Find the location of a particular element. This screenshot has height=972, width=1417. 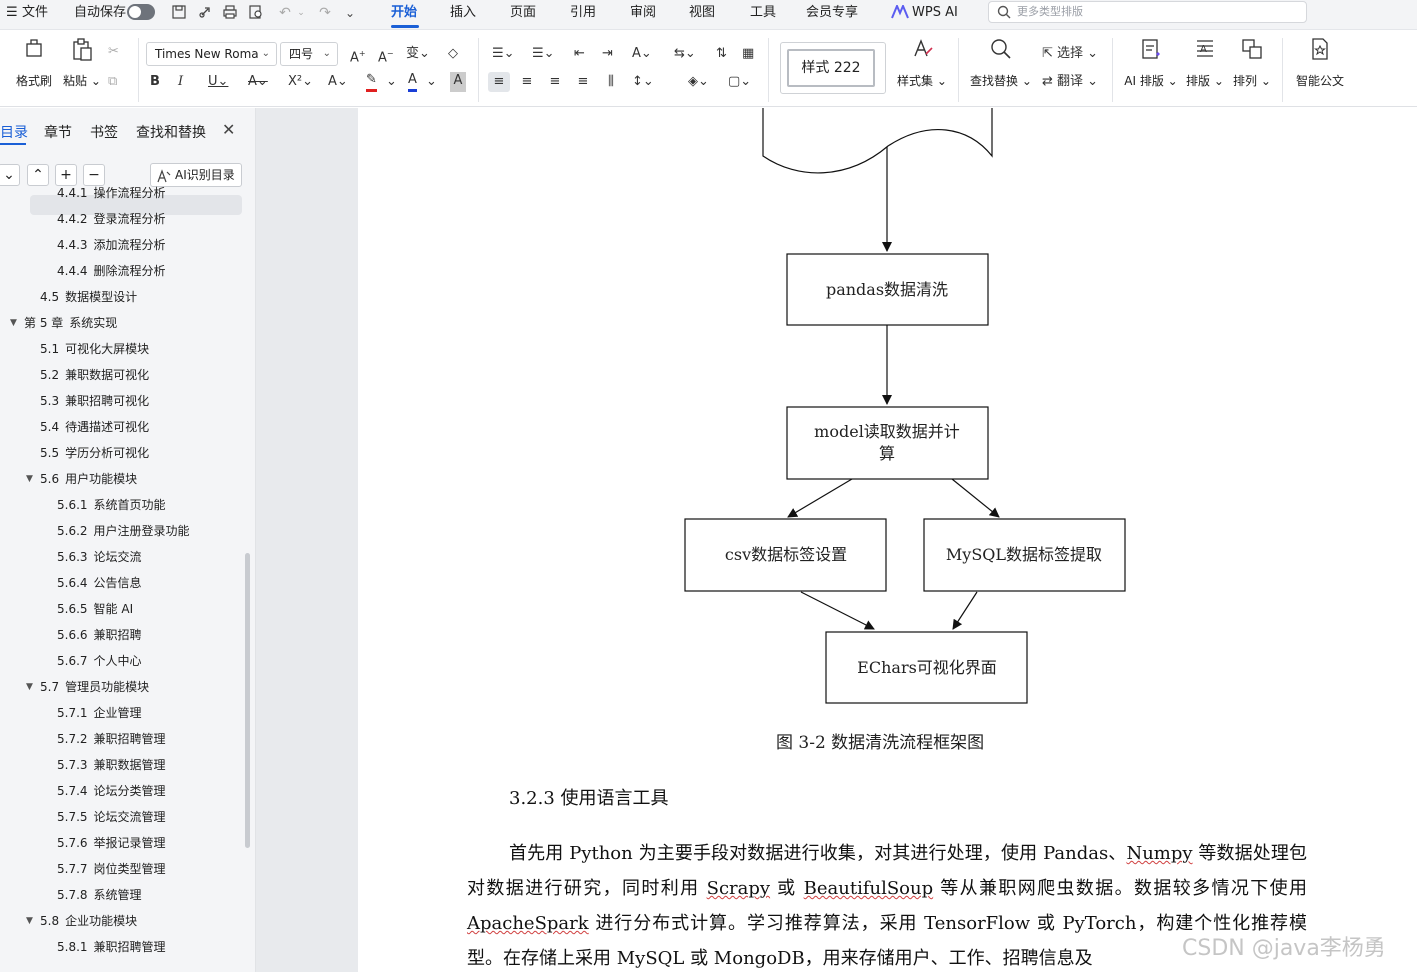

ai-layout-button: AI 排版 ⌄ is located at coordinates (1151, 62).